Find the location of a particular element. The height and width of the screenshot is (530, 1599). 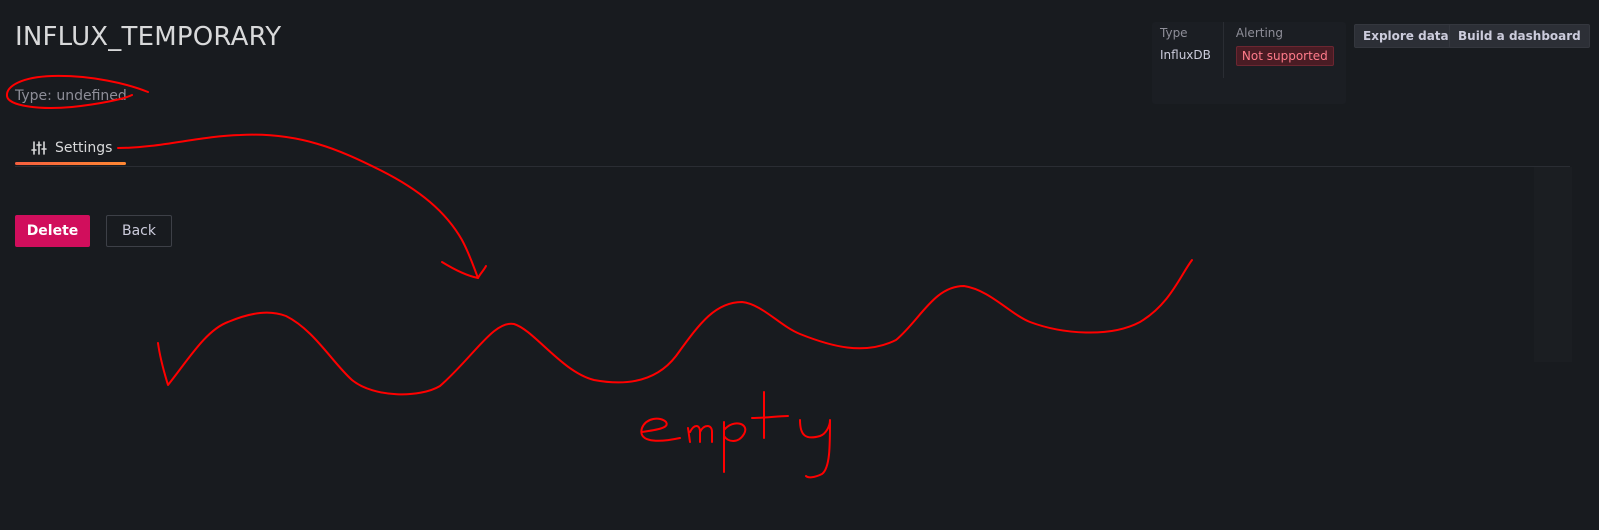

meta-type-value: InfluxDB is located at coordinates (1185, 55).